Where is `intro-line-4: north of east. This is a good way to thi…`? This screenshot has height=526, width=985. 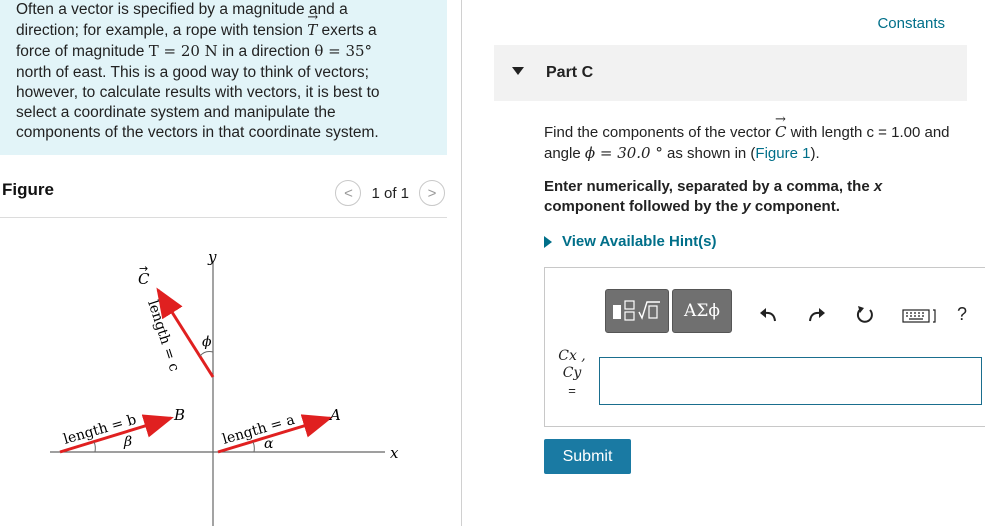
intro-line-4: north of east. This is a good way to thi… is located at coordinates (192, 72).